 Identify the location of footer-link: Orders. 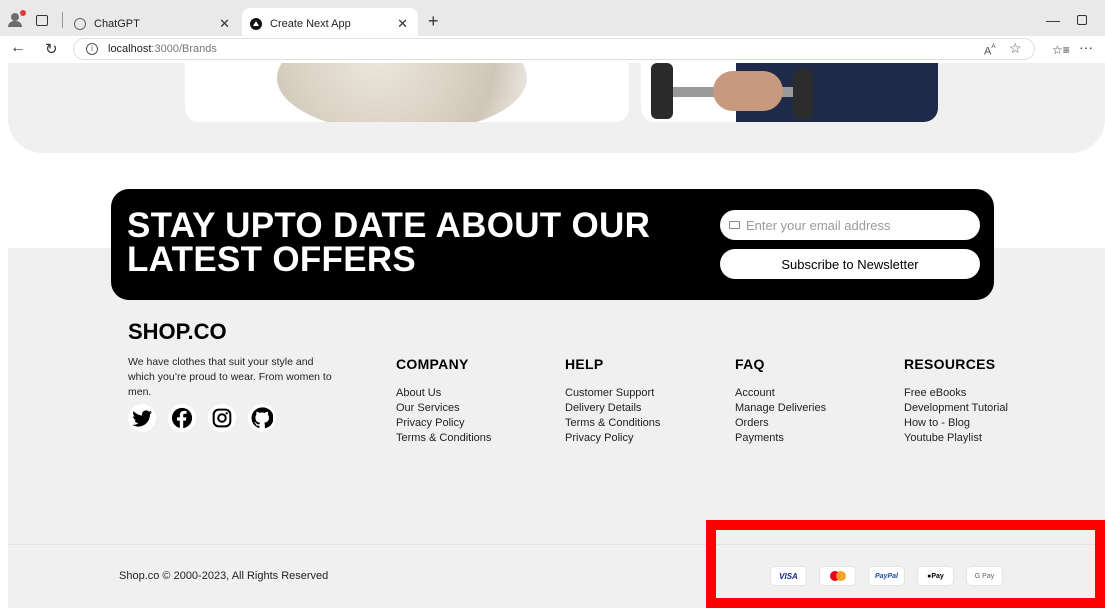
(780, 423).